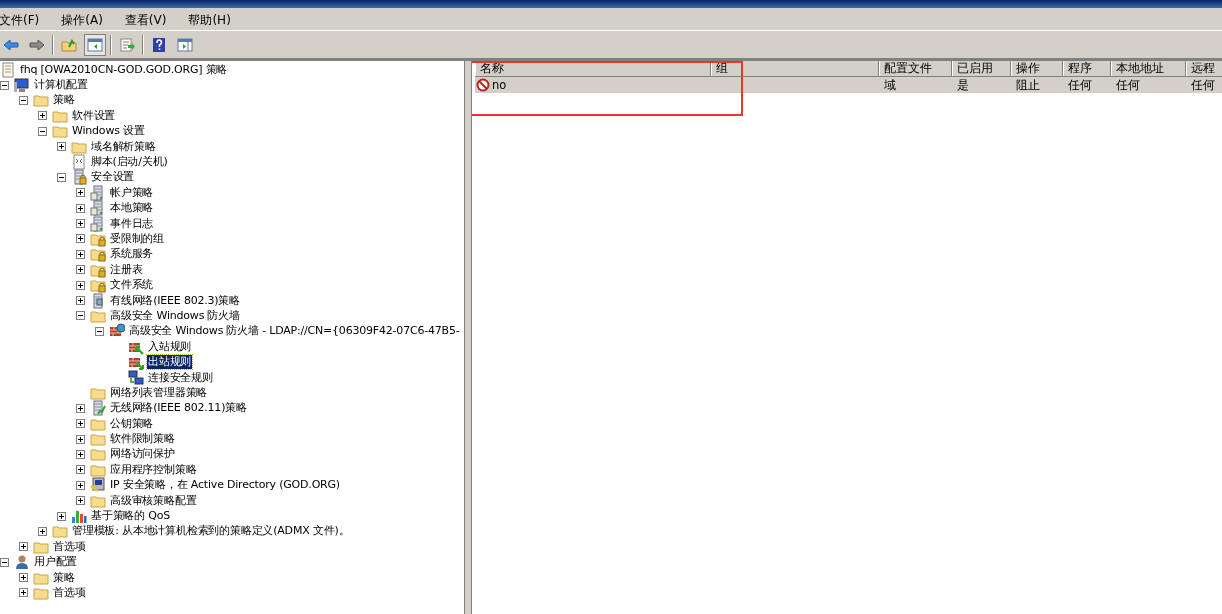 This screenshot has width=1222, height=614. I want to click on tree-item: fhq [OWA2010CN-GOD.GOD.ORG] 策略, so click(124, 69).